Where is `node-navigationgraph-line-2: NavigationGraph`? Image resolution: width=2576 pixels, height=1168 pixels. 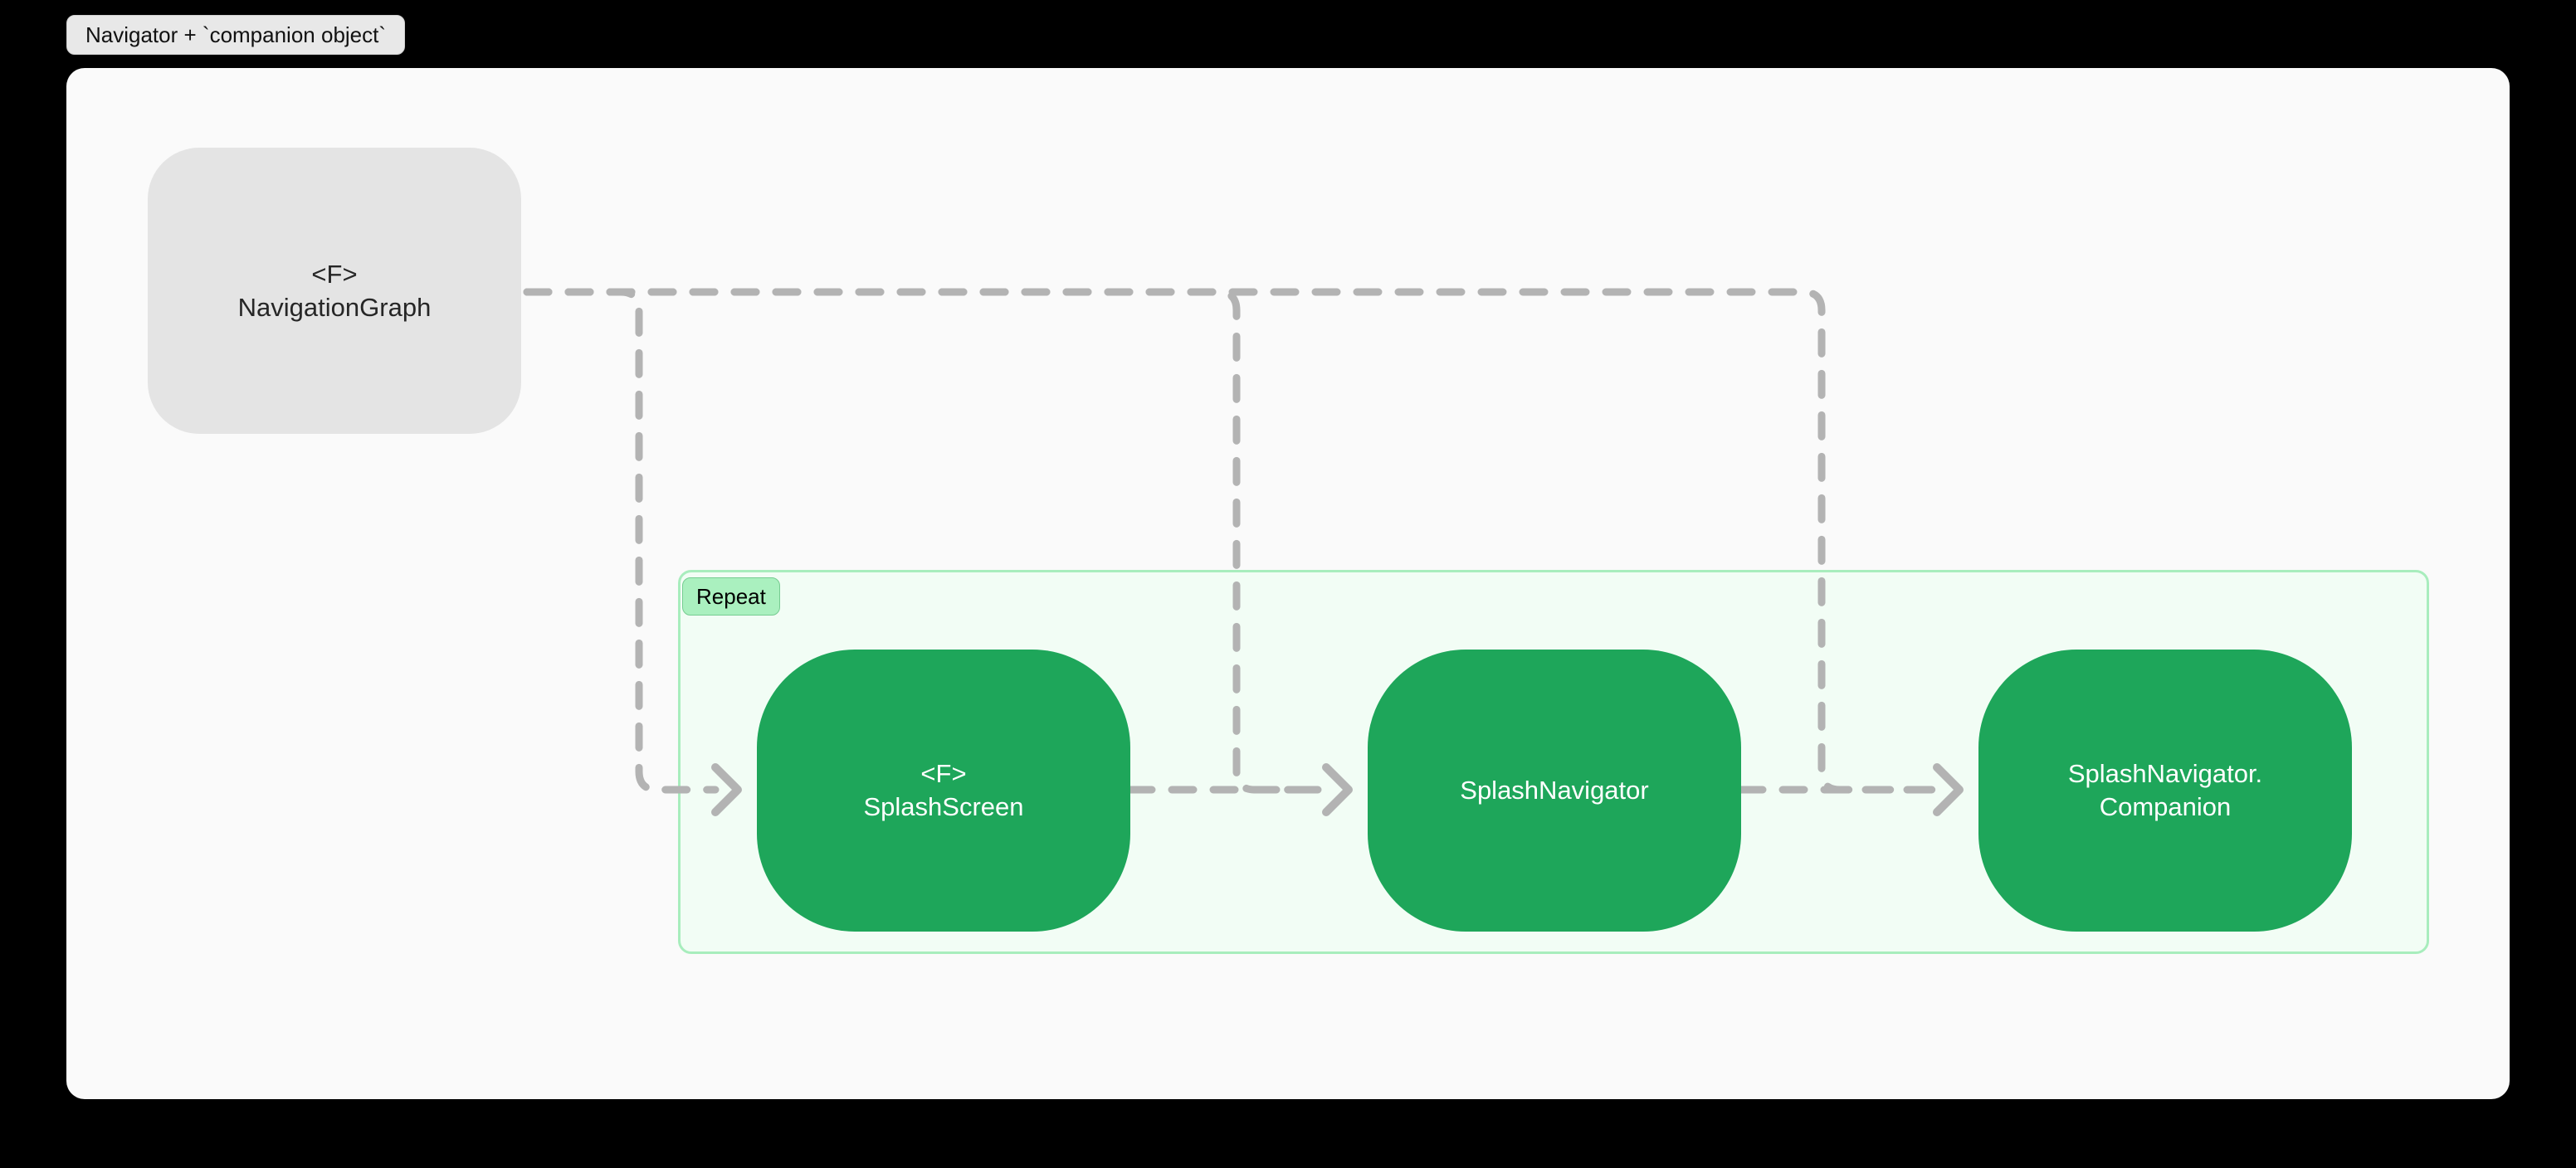 node-navigationgraph-line-2: NavigationGraph is located at coordinates (335, 307).